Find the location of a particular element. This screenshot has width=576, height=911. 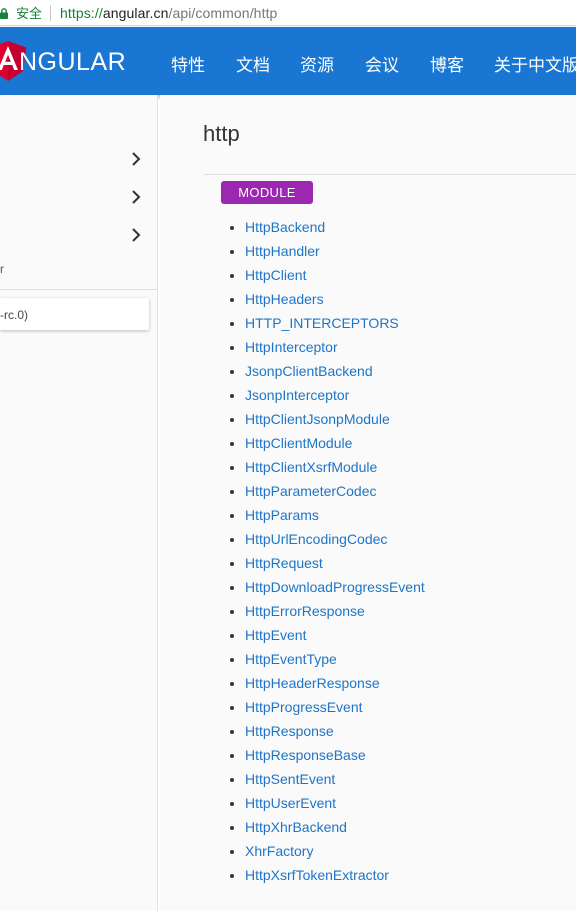

list-item: HttpParameterCodec is located at coordinates (327, 495).